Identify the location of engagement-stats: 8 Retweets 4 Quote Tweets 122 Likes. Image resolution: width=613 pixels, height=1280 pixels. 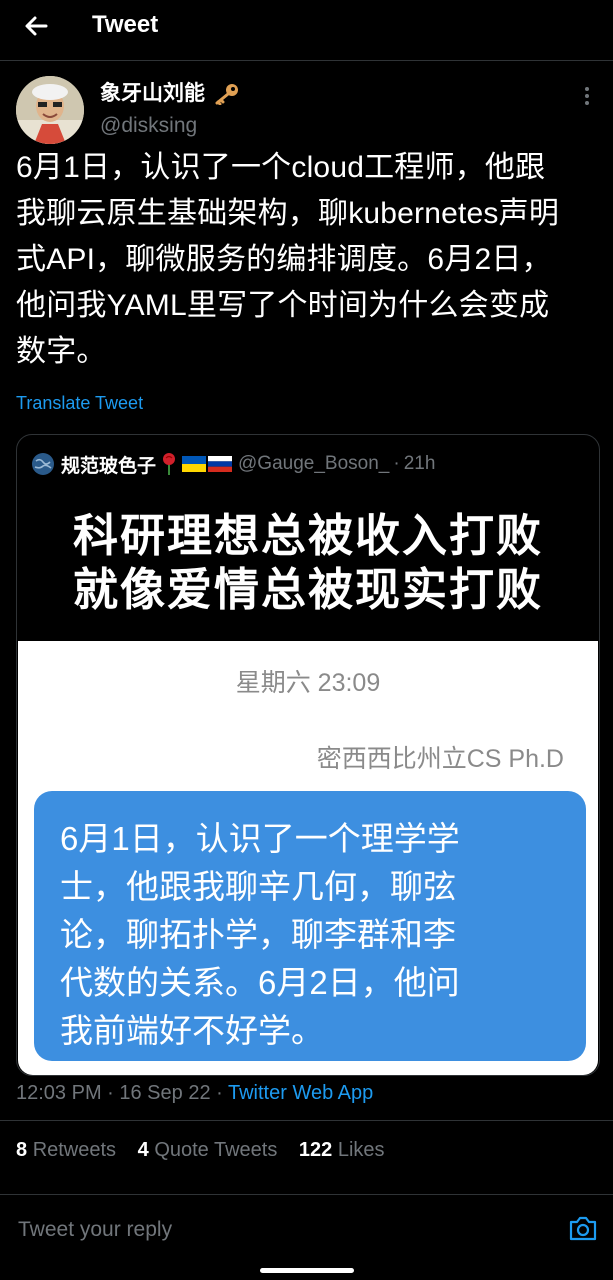
(208, 1150).